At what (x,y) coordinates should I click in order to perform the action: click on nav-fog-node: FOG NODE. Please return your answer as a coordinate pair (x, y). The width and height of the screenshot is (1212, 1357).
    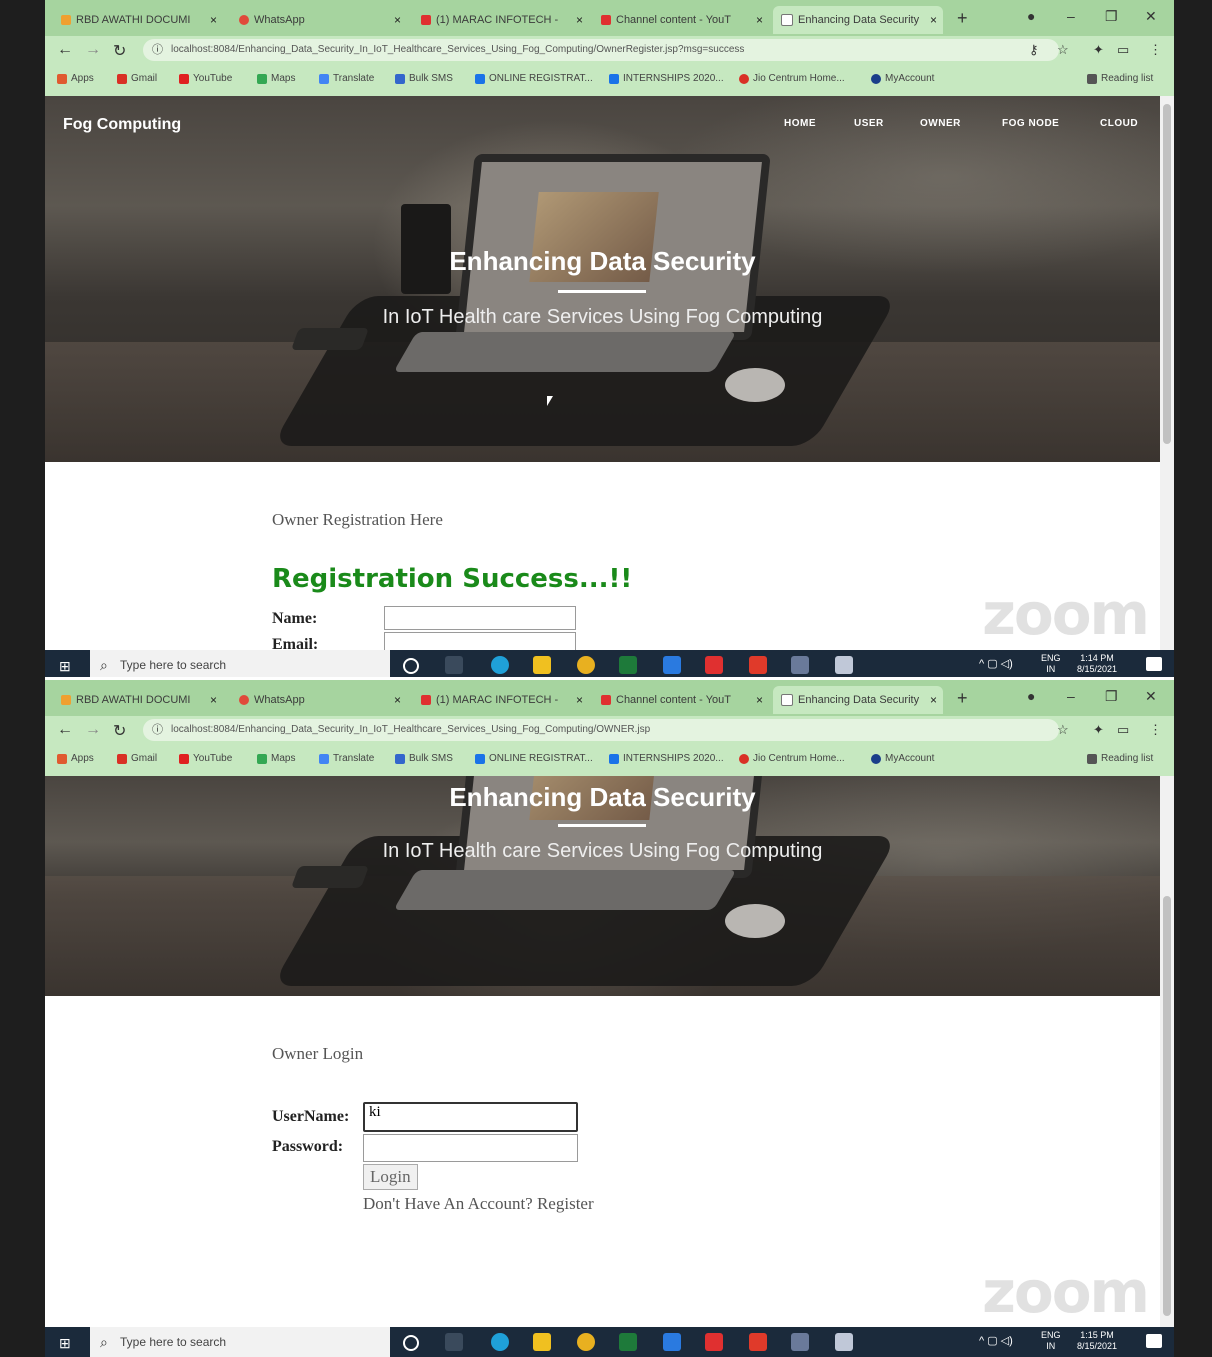
    Looking at the image, I should click on (1030, 123).